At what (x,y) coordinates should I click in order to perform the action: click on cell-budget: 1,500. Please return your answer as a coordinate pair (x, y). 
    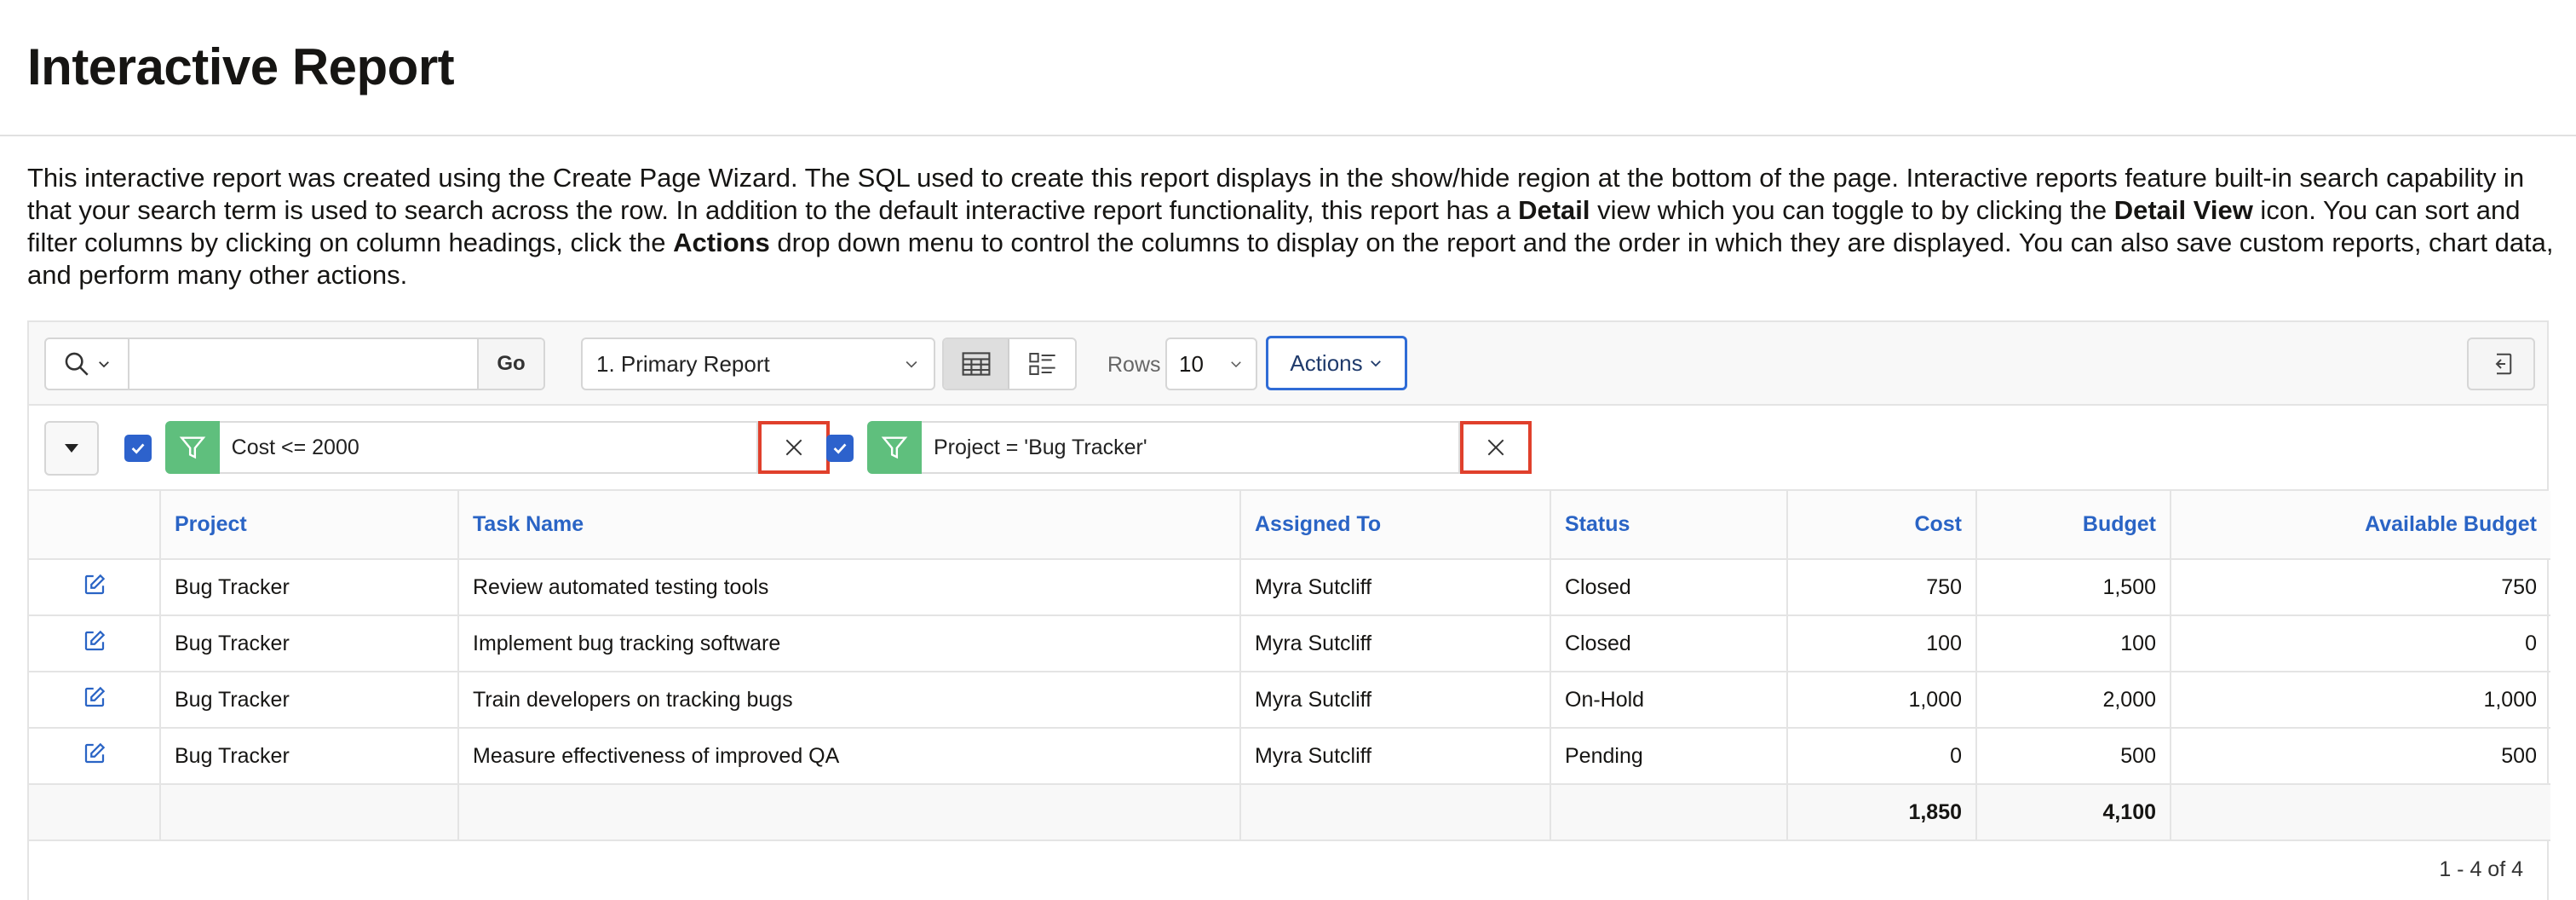
    Looking at the image, I should click on (2073, 587).